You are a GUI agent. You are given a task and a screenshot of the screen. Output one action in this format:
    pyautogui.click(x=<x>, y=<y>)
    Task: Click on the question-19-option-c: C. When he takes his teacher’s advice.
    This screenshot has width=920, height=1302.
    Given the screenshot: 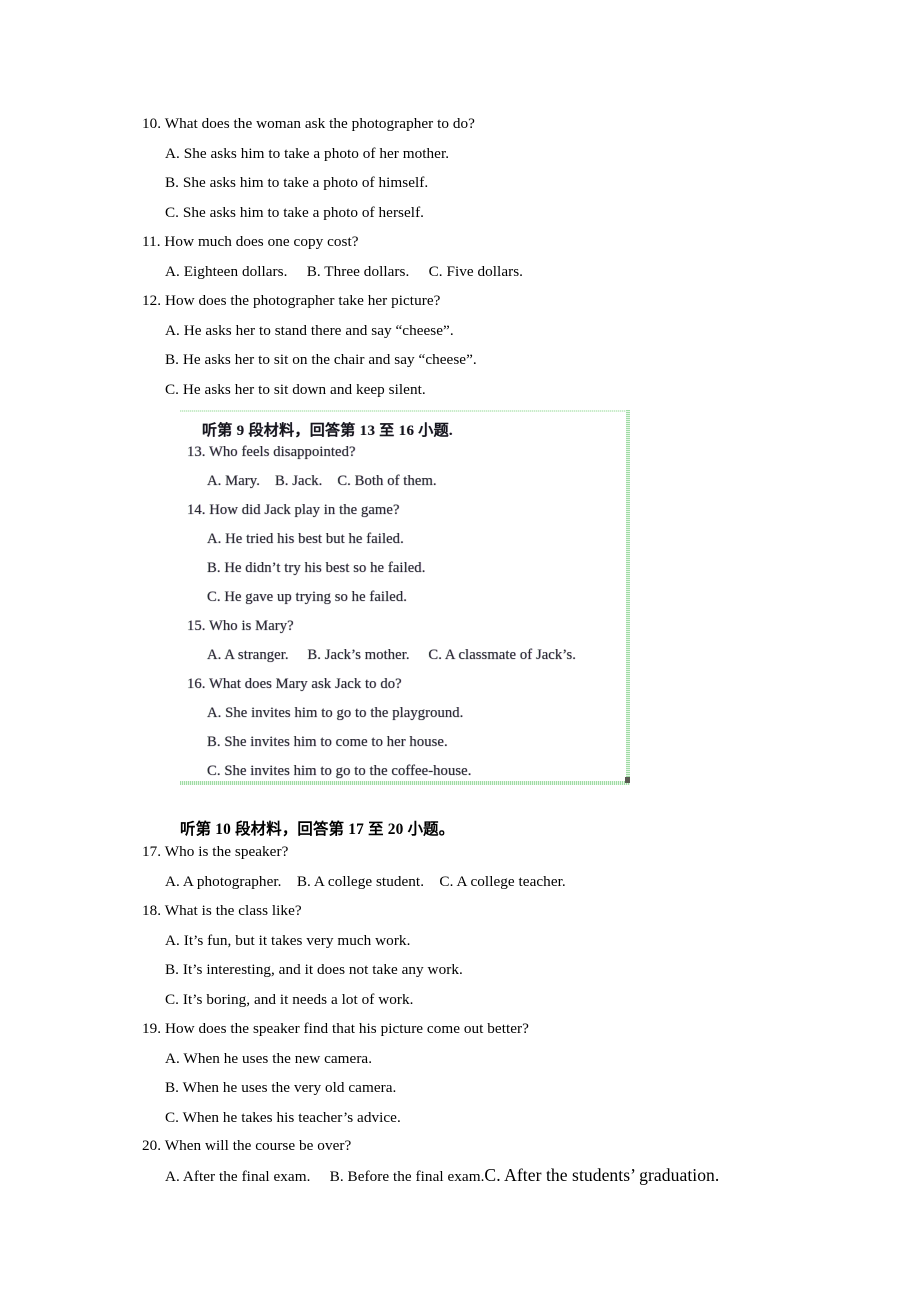 What is the action you would take?
    pyautogui.click(x=283, y=1117)
    